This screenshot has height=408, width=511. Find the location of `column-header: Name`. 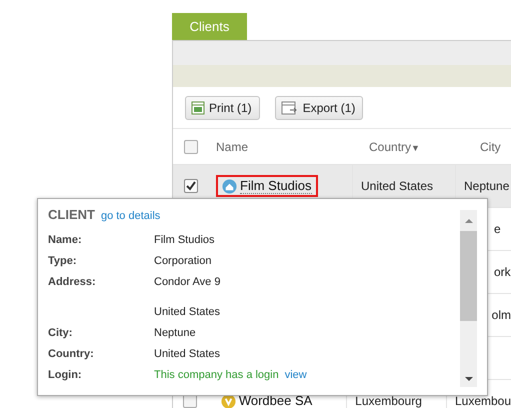

column-header: Name is located at coordinates (284, 147).